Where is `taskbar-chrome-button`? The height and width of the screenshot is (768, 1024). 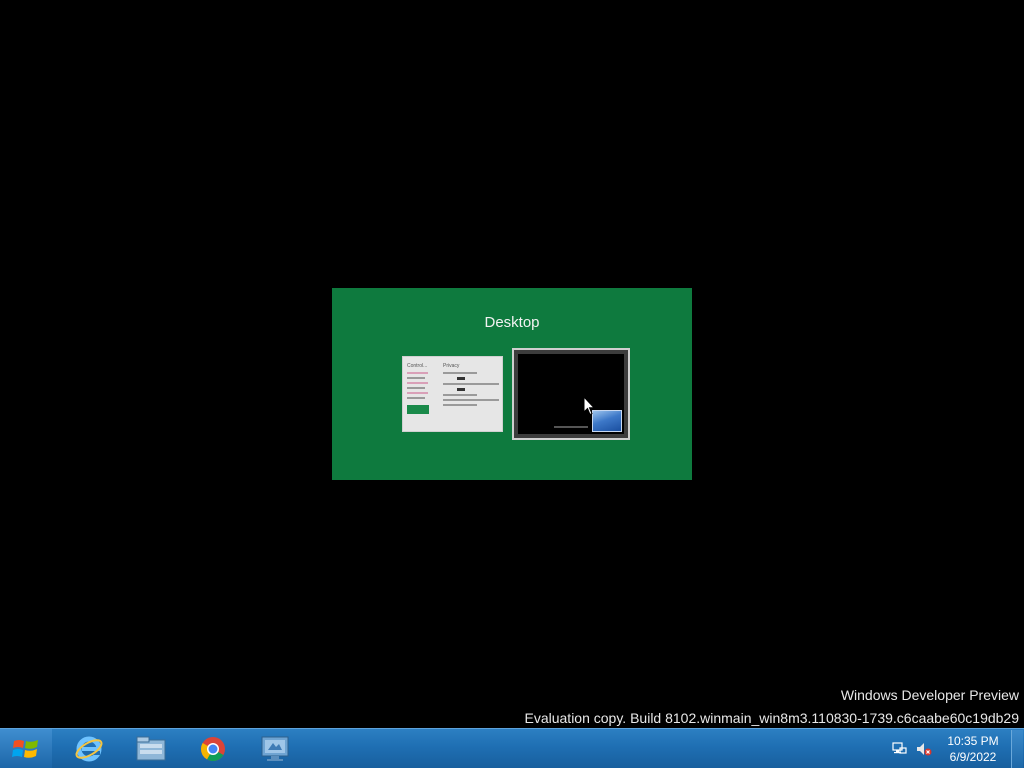
taskbar-chrome-button is located at coordinates (213, 749).